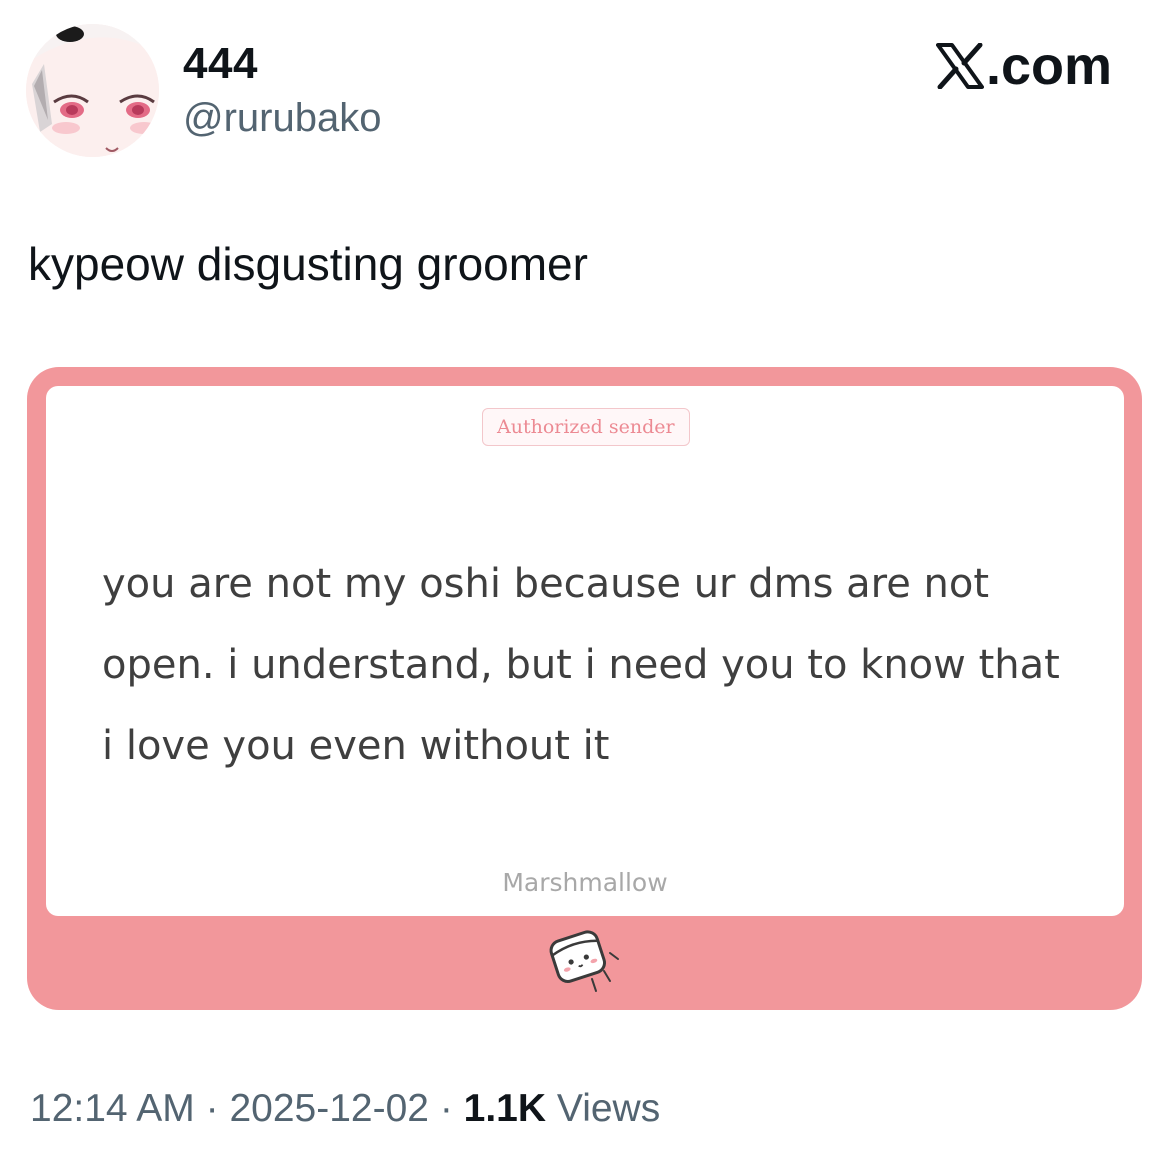 The image size is (1170, 1165). I want to click on tweet-time: 12:14 AM, so click(112, 1108).